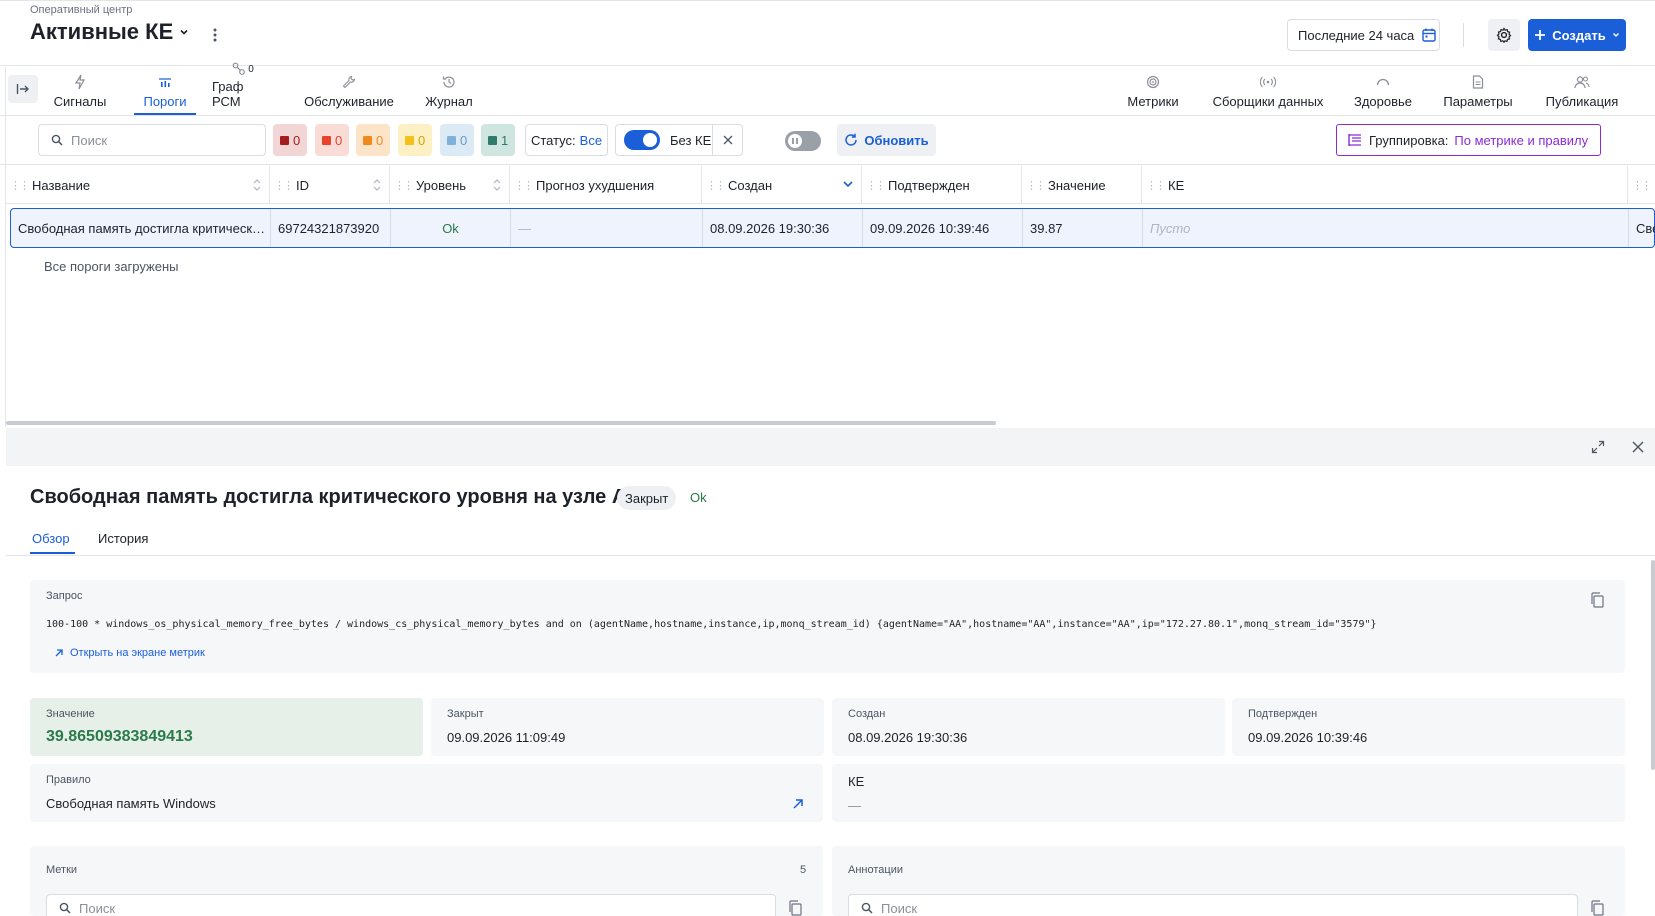 The width and height of the screenshot is (1655, 916). What do you see at coordinates (642, 140) in the screenshot?
I see `no-ke-switch` at bounding box center [642, 140].